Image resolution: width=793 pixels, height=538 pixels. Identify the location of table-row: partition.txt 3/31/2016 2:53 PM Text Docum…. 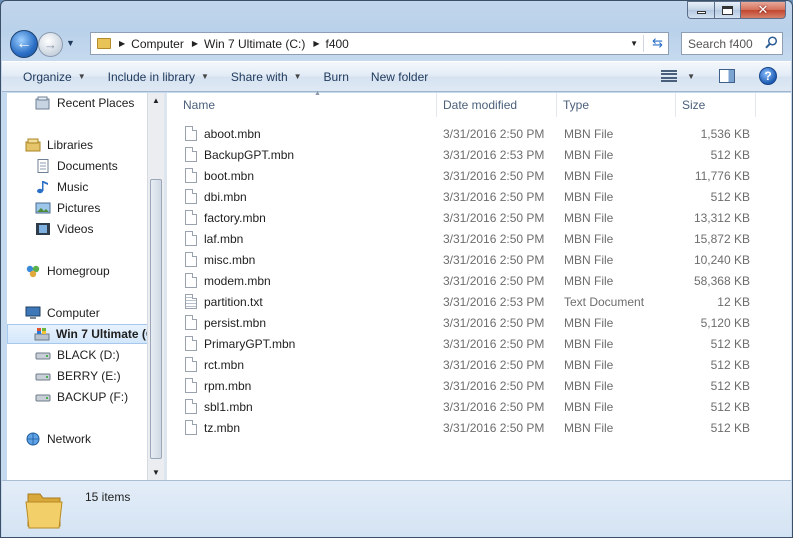
(467, 301).